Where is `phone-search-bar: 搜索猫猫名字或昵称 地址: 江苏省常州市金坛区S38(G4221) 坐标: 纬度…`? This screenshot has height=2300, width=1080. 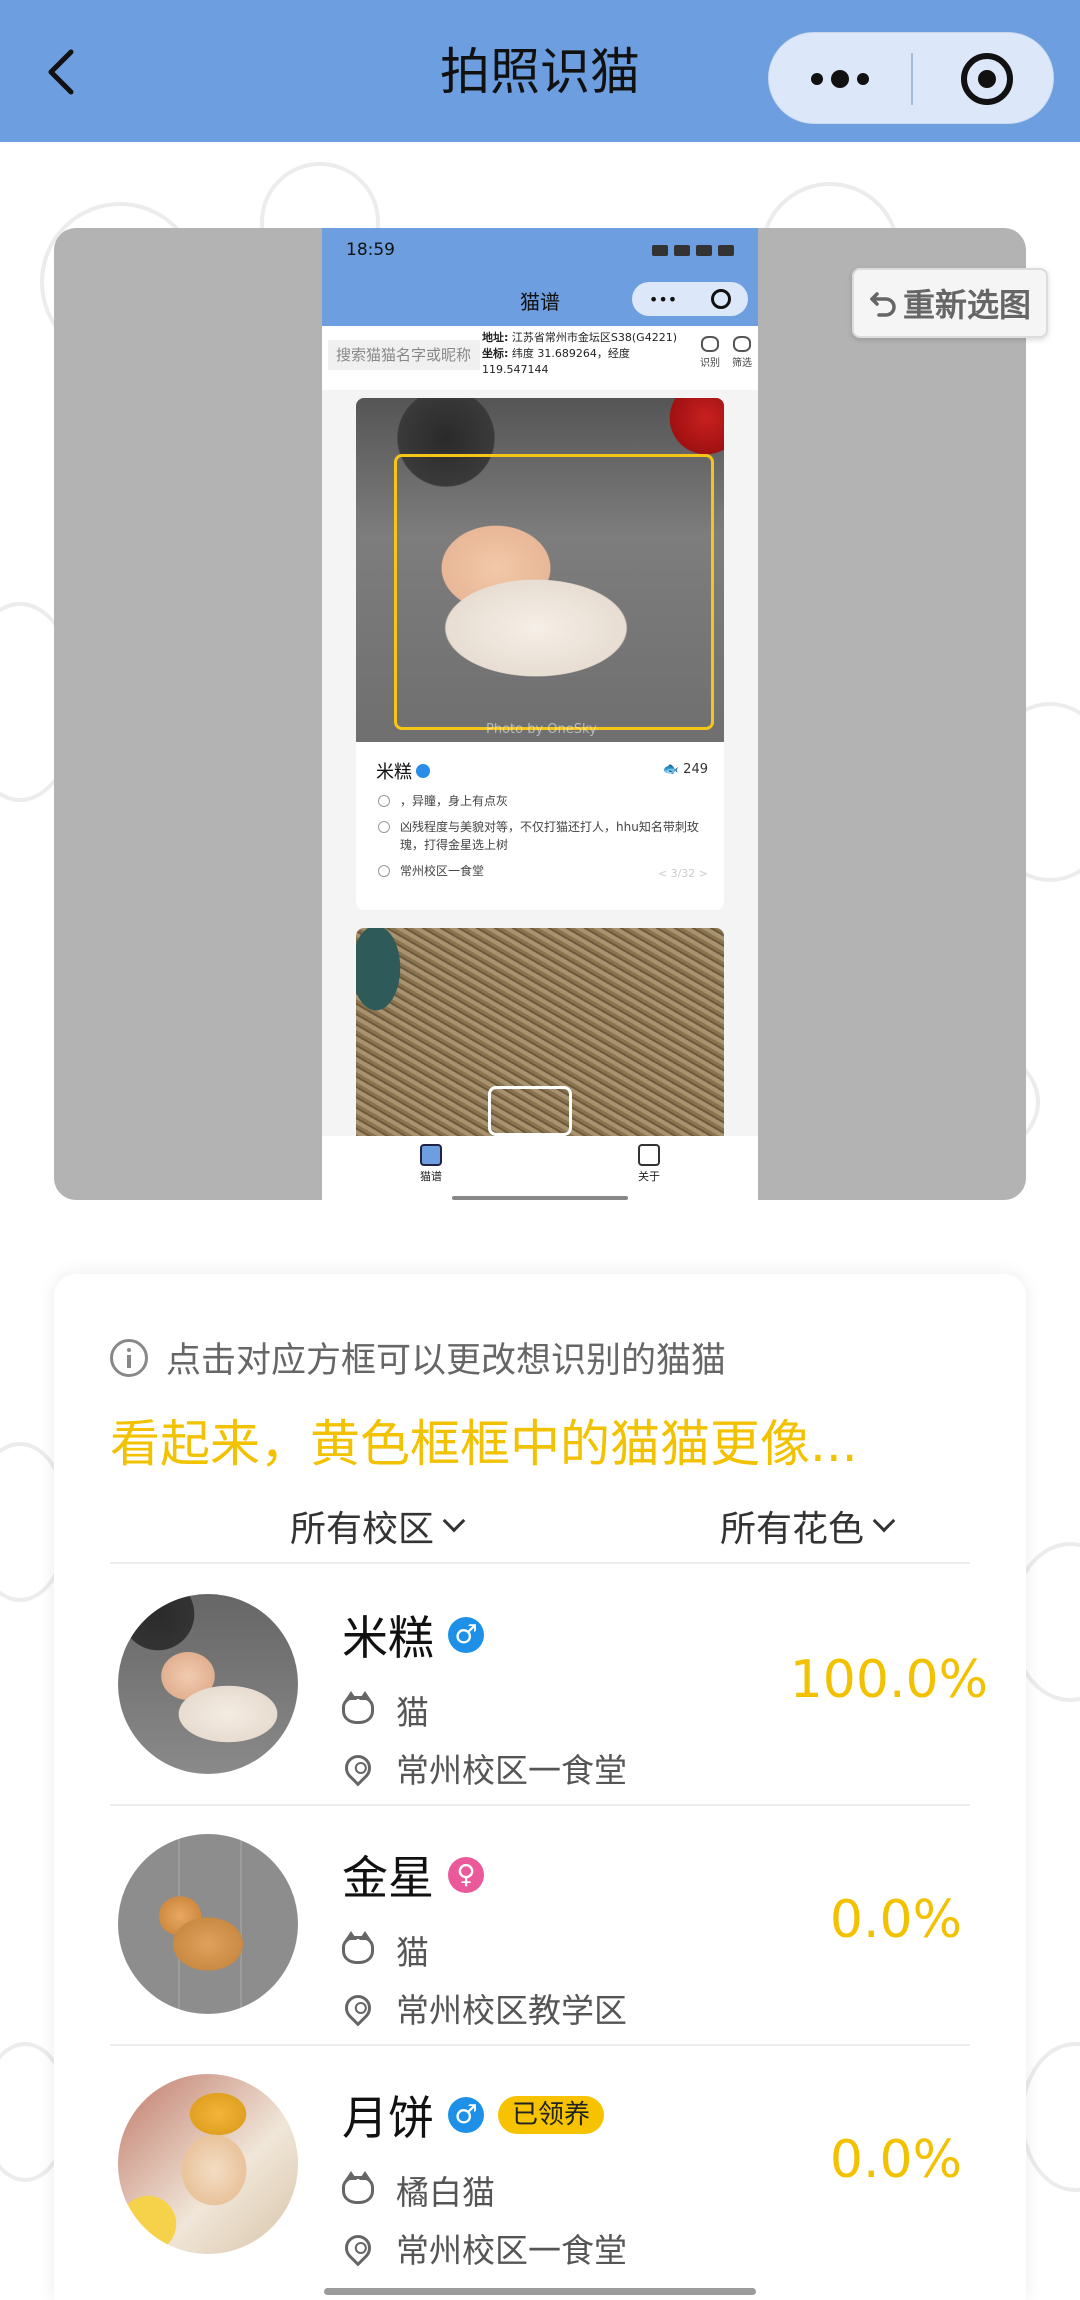 phone-search-bar: 搜索猫猫名字或昵称 地址: 江苏省常州市金坛区S38(G4221) 坐标: 纬度… is located at coordinates (540, 358).